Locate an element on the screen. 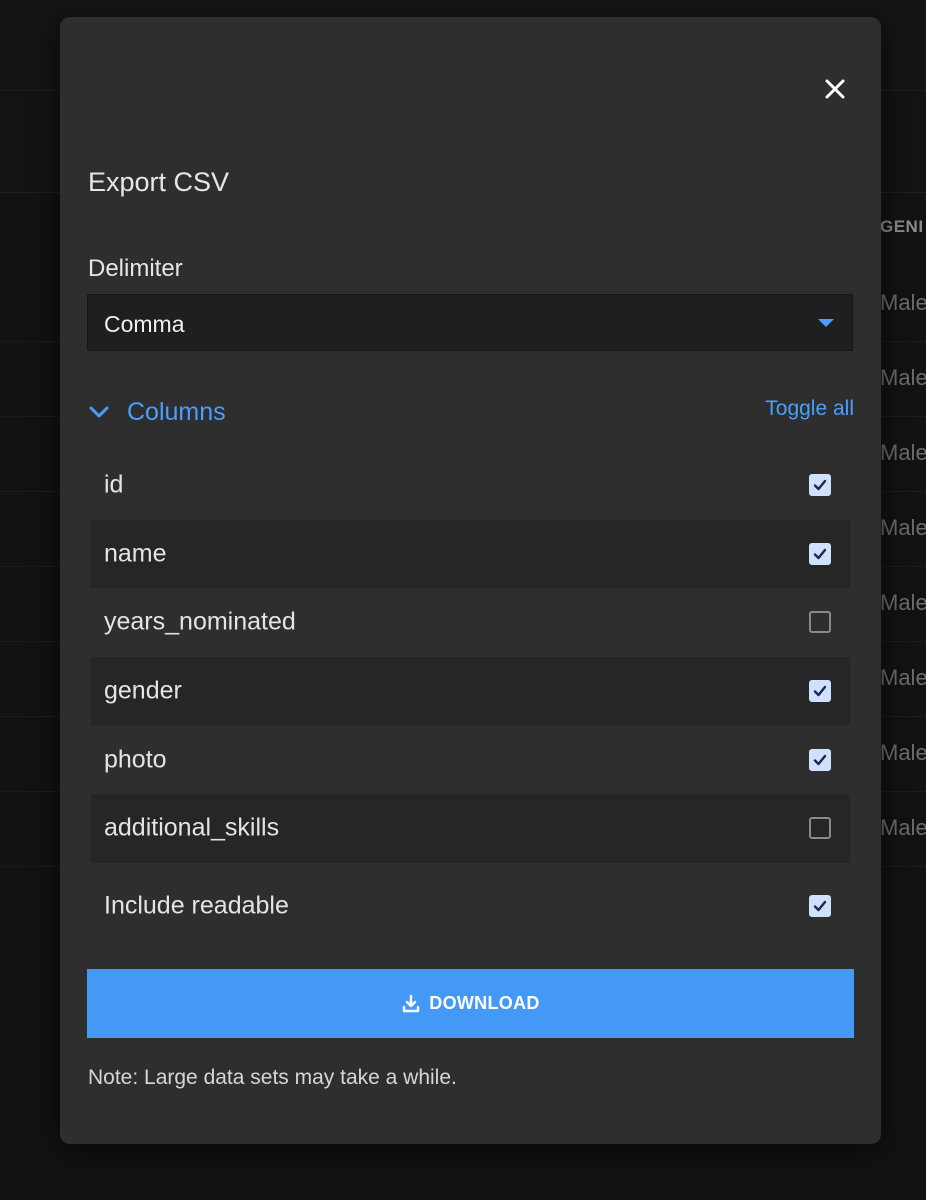  toggle-all-link: Toggle all is located at coordinates (809, 409).